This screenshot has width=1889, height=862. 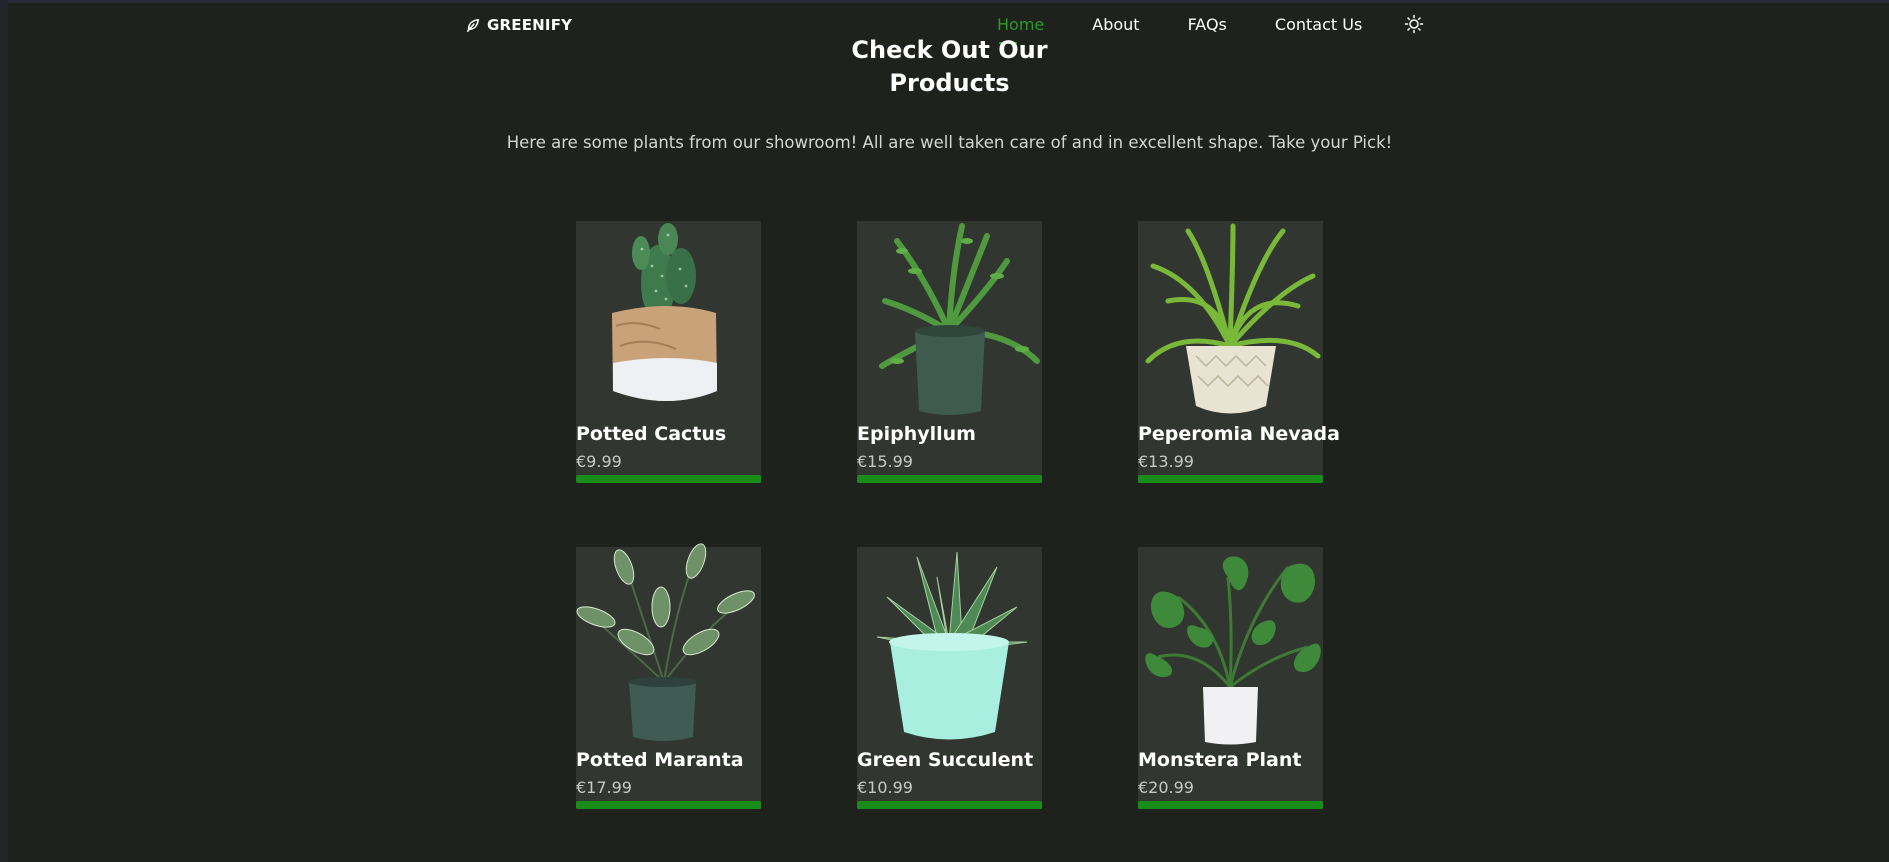 What do you see at coordinates (949, 83) in the screenshot?
I see `section-title-line2: Products` at bounding box center [949, 83].